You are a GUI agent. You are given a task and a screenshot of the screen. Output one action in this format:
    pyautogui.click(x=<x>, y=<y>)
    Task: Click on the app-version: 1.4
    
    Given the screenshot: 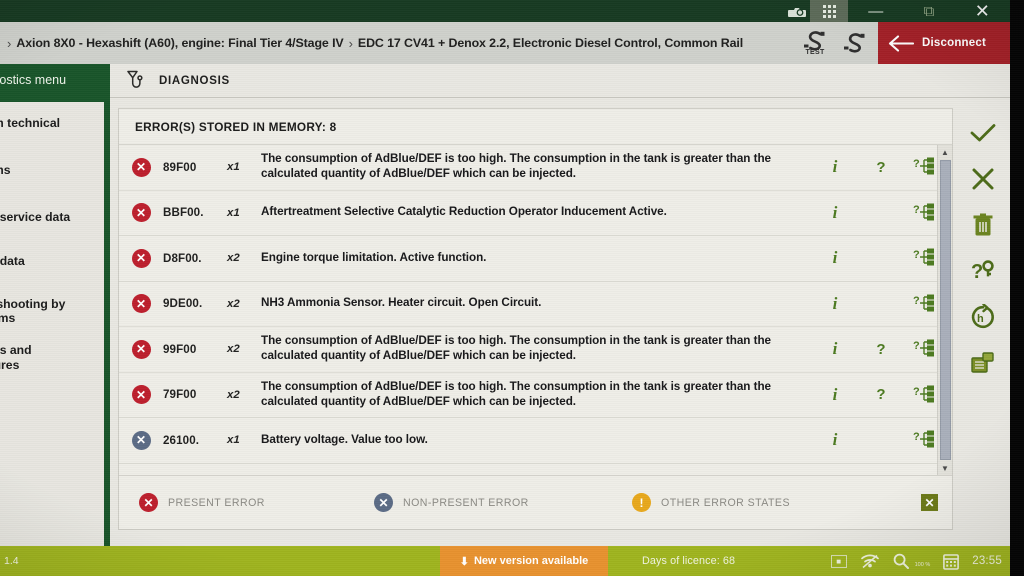 What is the action you would take?
    pyautogui.click(x=11, y=561)
    